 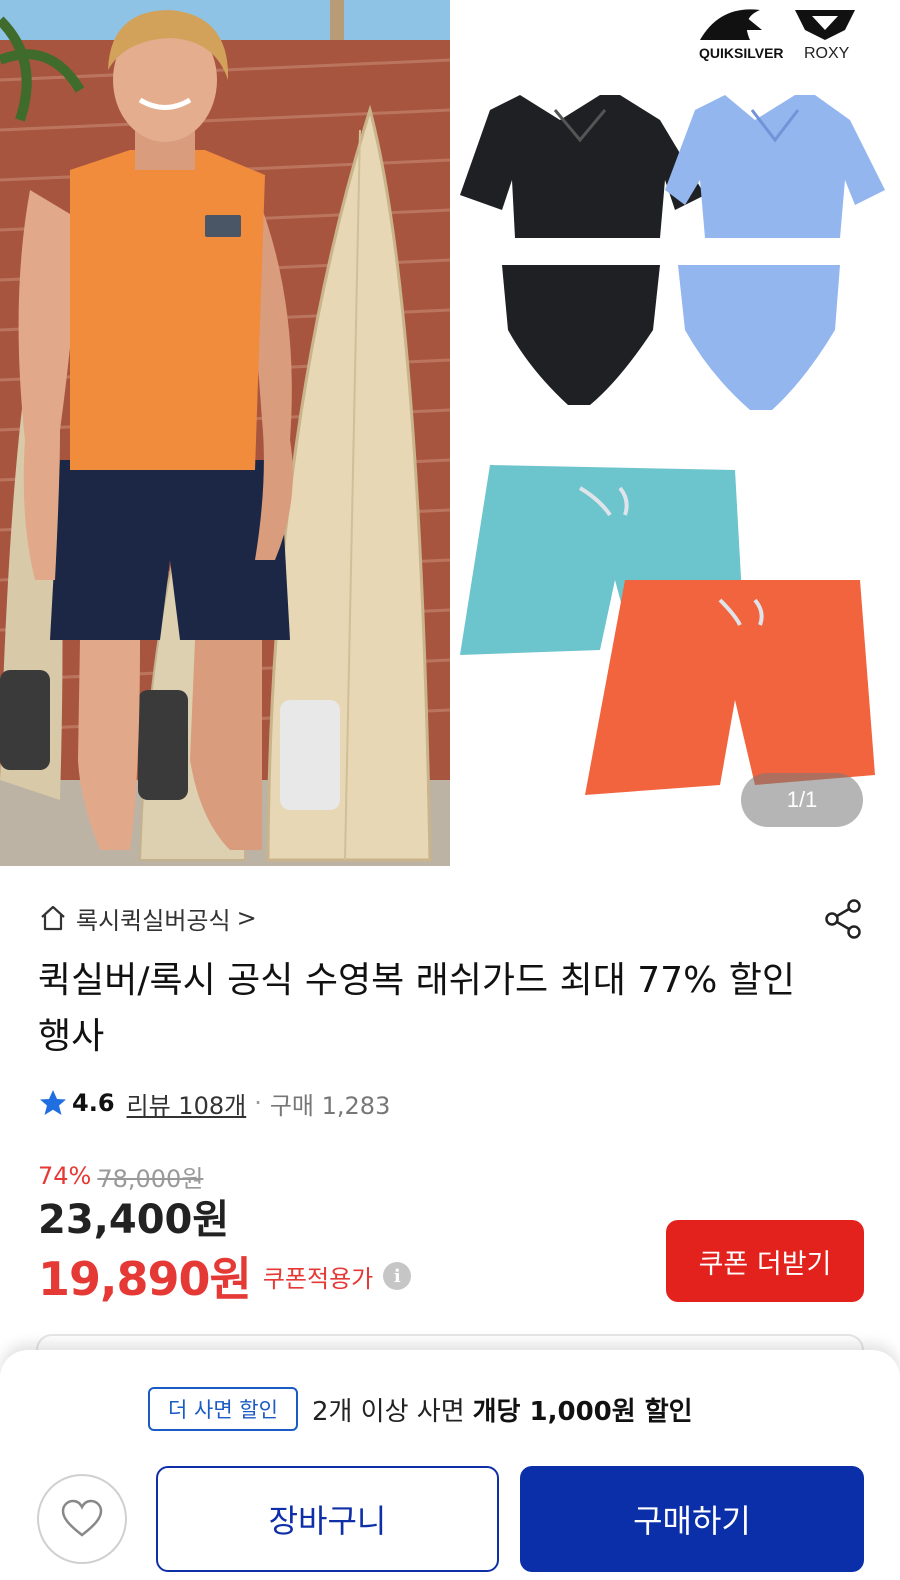 I want to click on quiksilver-logo-icon, so click(x=731, y=24).